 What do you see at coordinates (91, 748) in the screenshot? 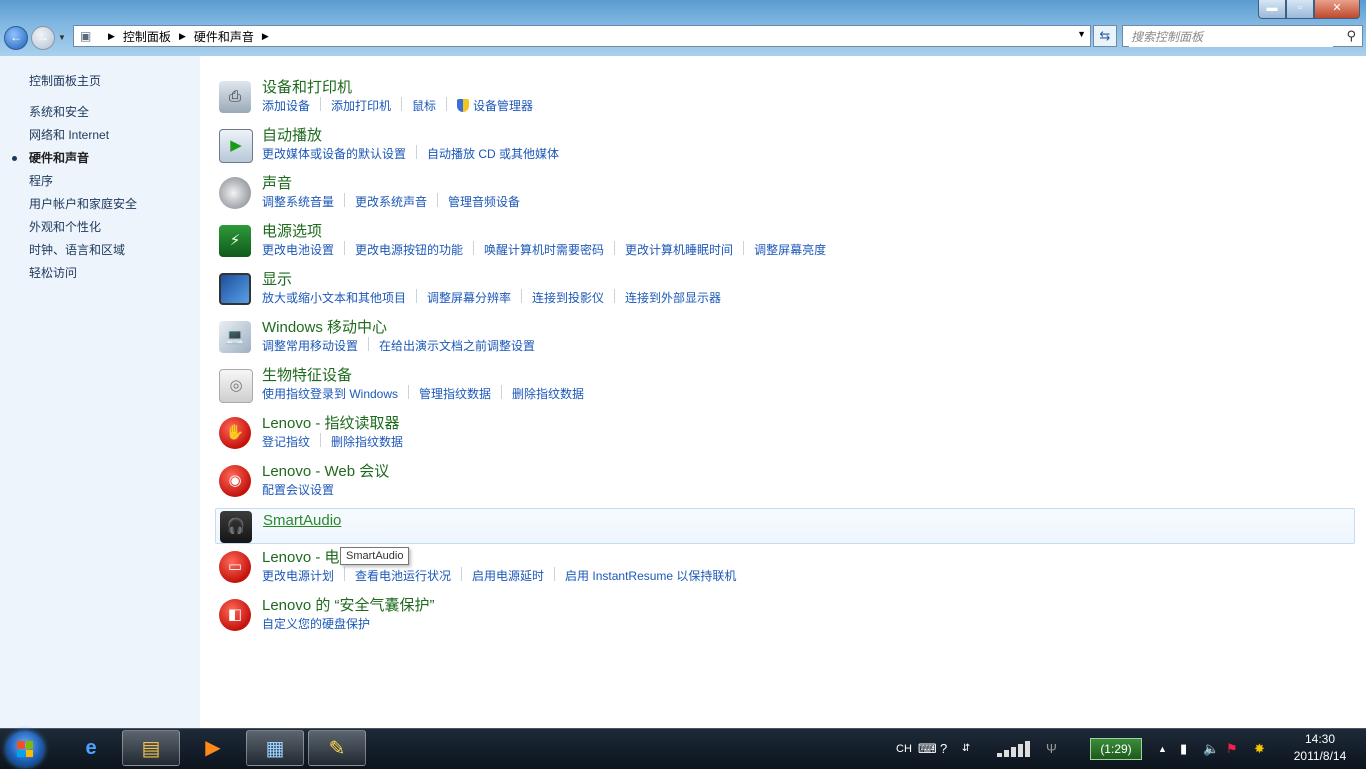
I see `taskbar-internet-explorer: e` at bounding box center [91, 748].